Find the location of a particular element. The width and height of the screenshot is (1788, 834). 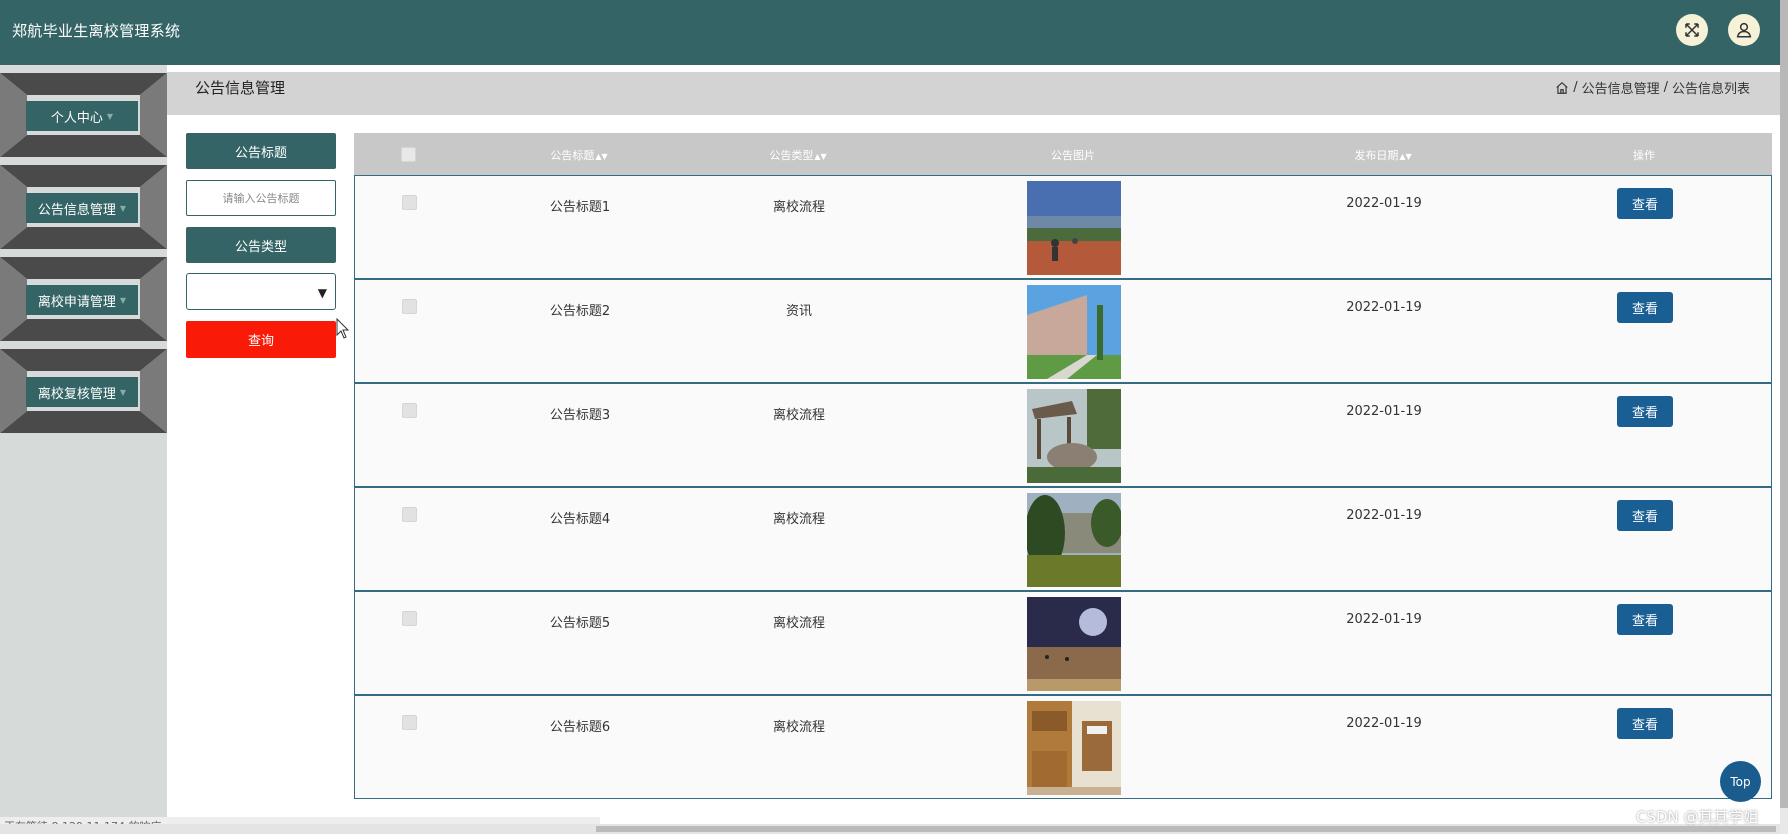

breadcrumb-bar: 公告信息管理 / 公告信息管理 / 公告信息列表 is located at coordinates (973, 93).